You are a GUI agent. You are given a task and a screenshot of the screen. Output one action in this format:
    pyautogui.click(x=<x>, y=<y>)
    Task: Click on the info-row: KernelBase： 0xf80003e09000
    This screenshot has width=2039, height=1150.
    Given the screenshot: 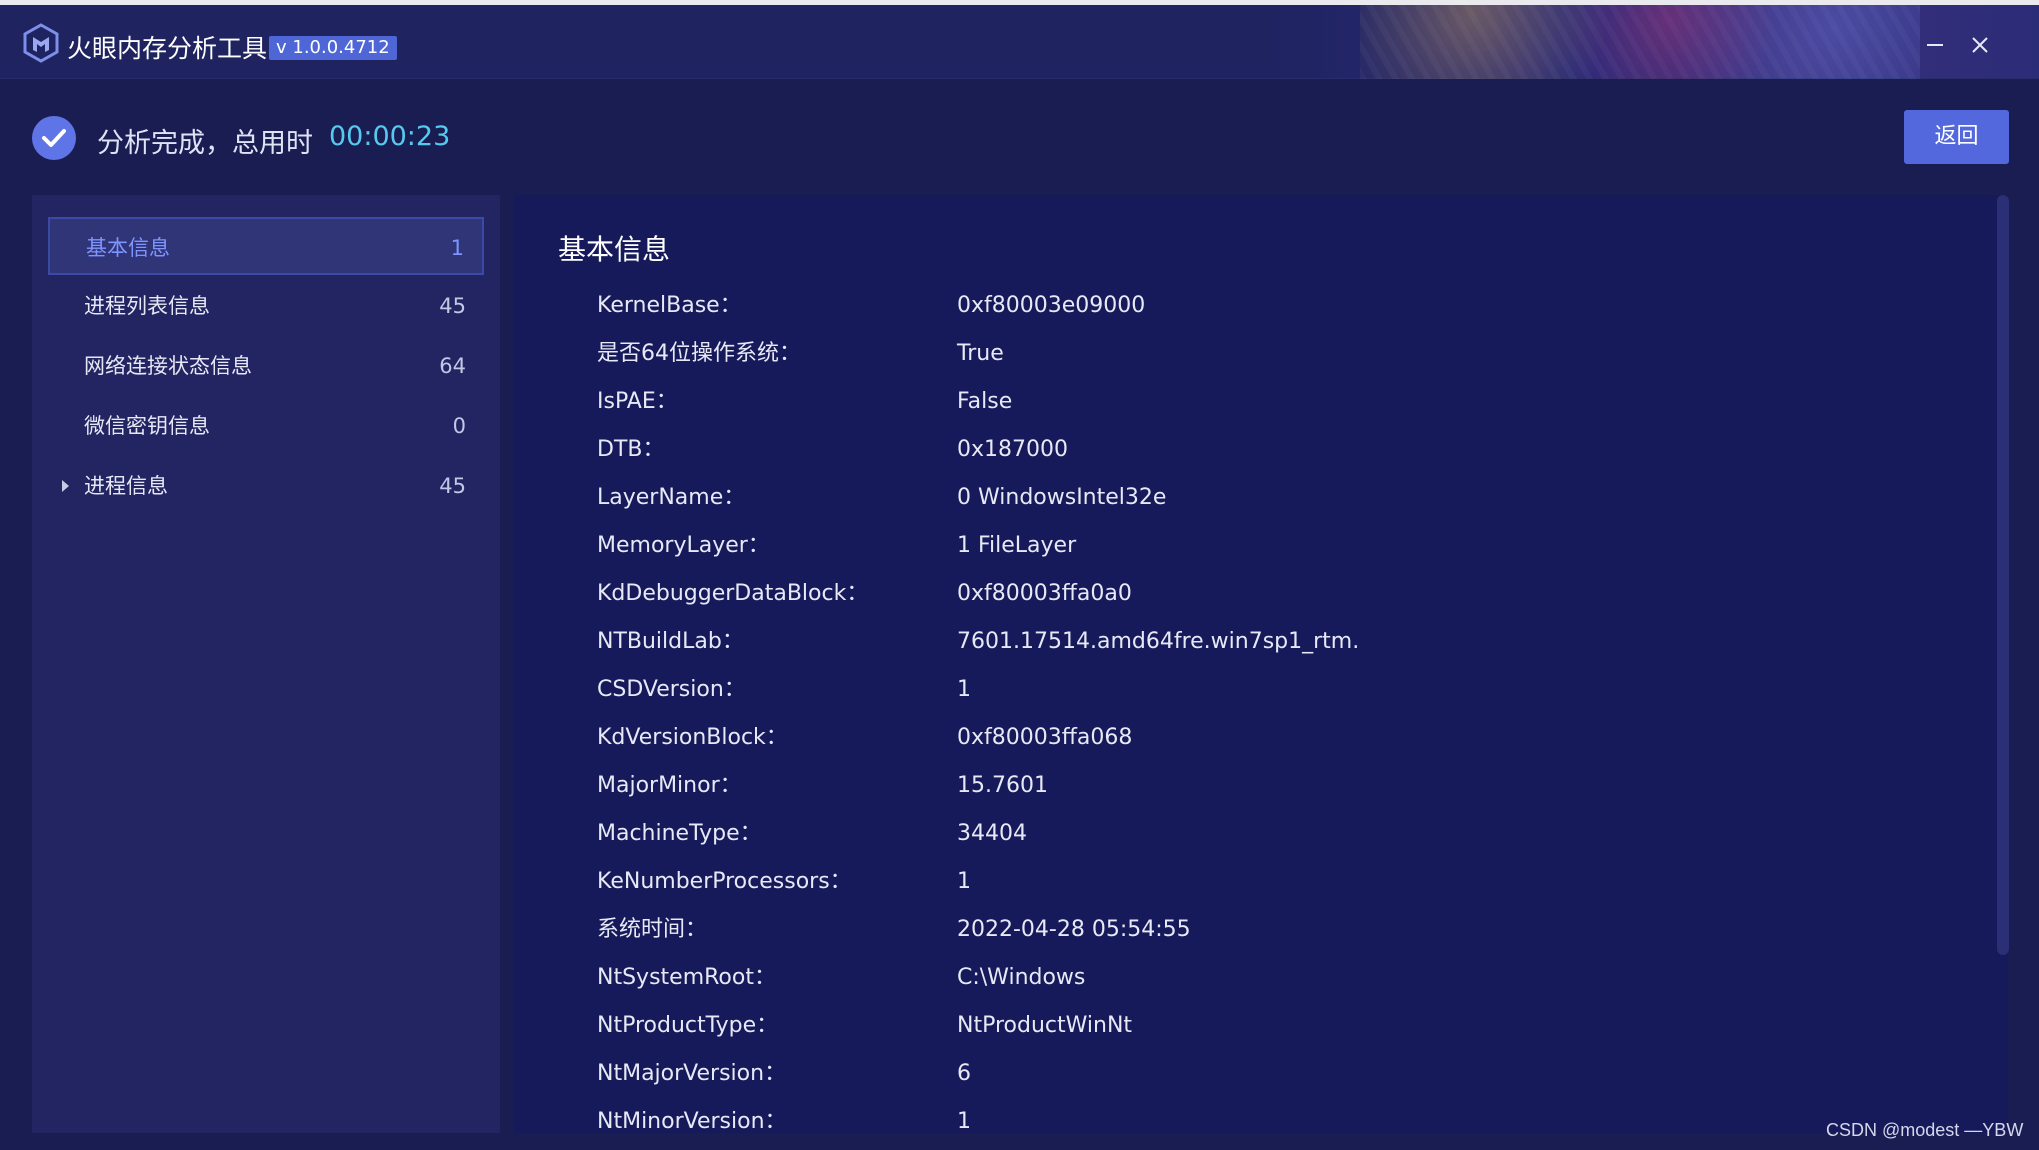 What is the action you would take?
    pyautogui.click(x=1214, y=306)
    